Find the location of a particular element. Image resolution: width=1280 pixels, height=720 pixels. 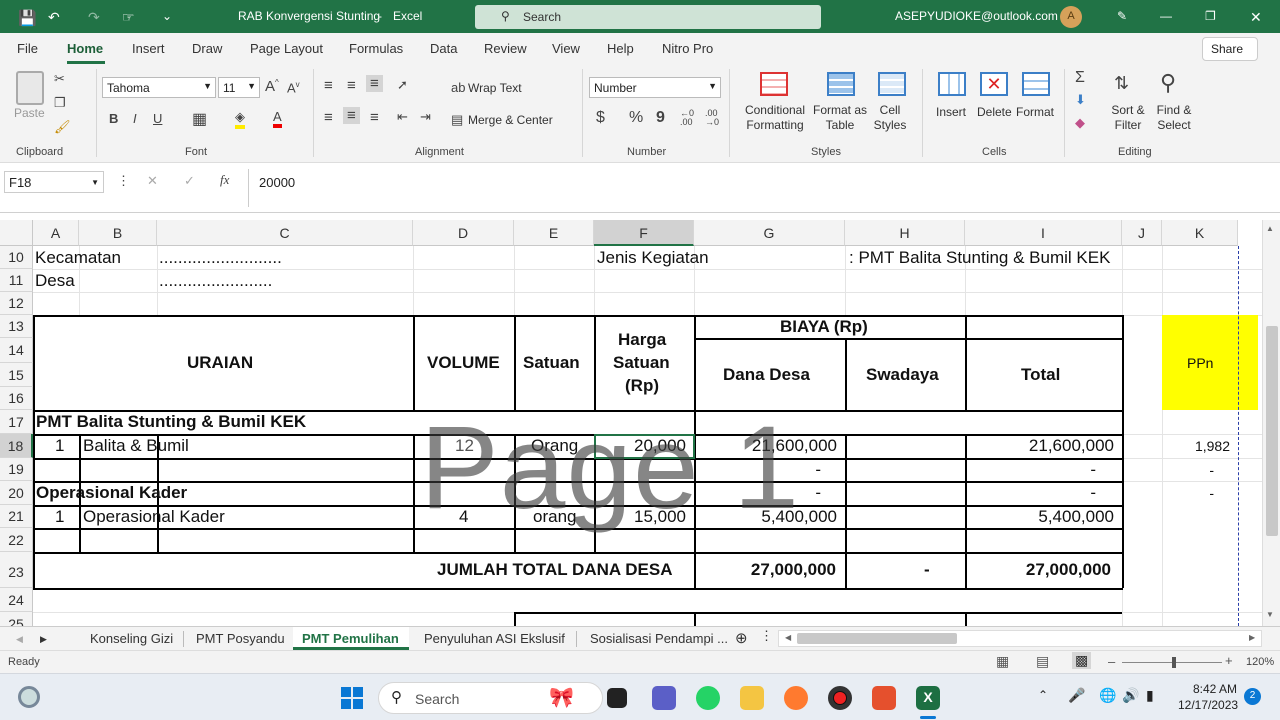

tab-formulas: Formulas is located at coordinates (376, 48).